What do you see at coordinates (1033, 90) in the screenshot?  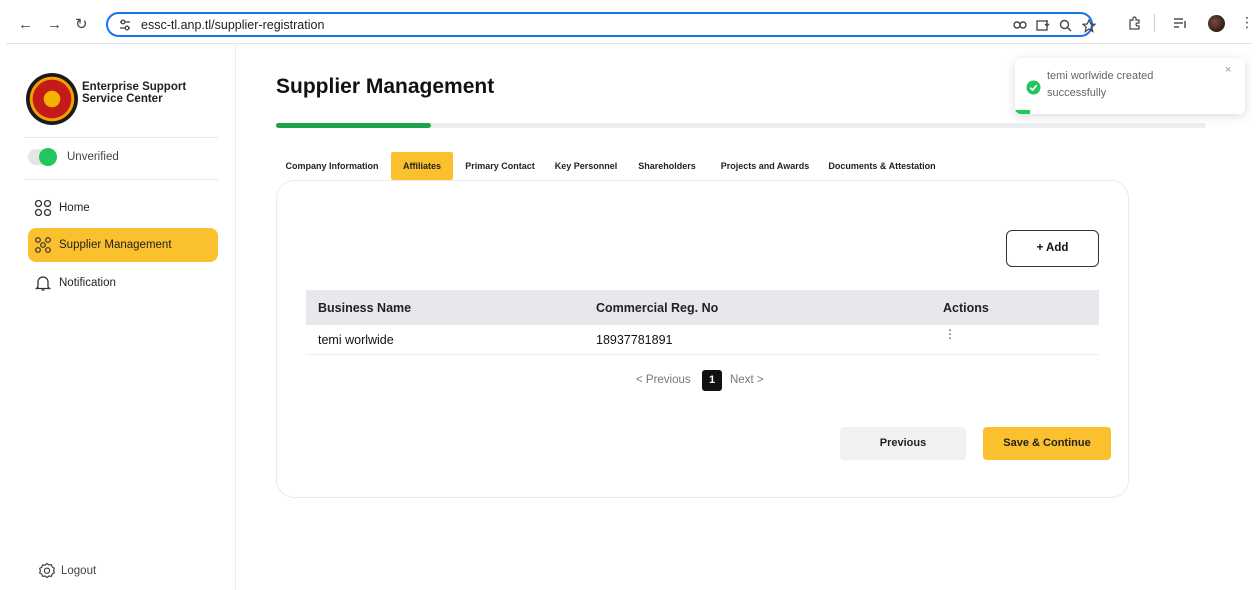 I see `check-circle-icon` at bounding box center [1033, 90].